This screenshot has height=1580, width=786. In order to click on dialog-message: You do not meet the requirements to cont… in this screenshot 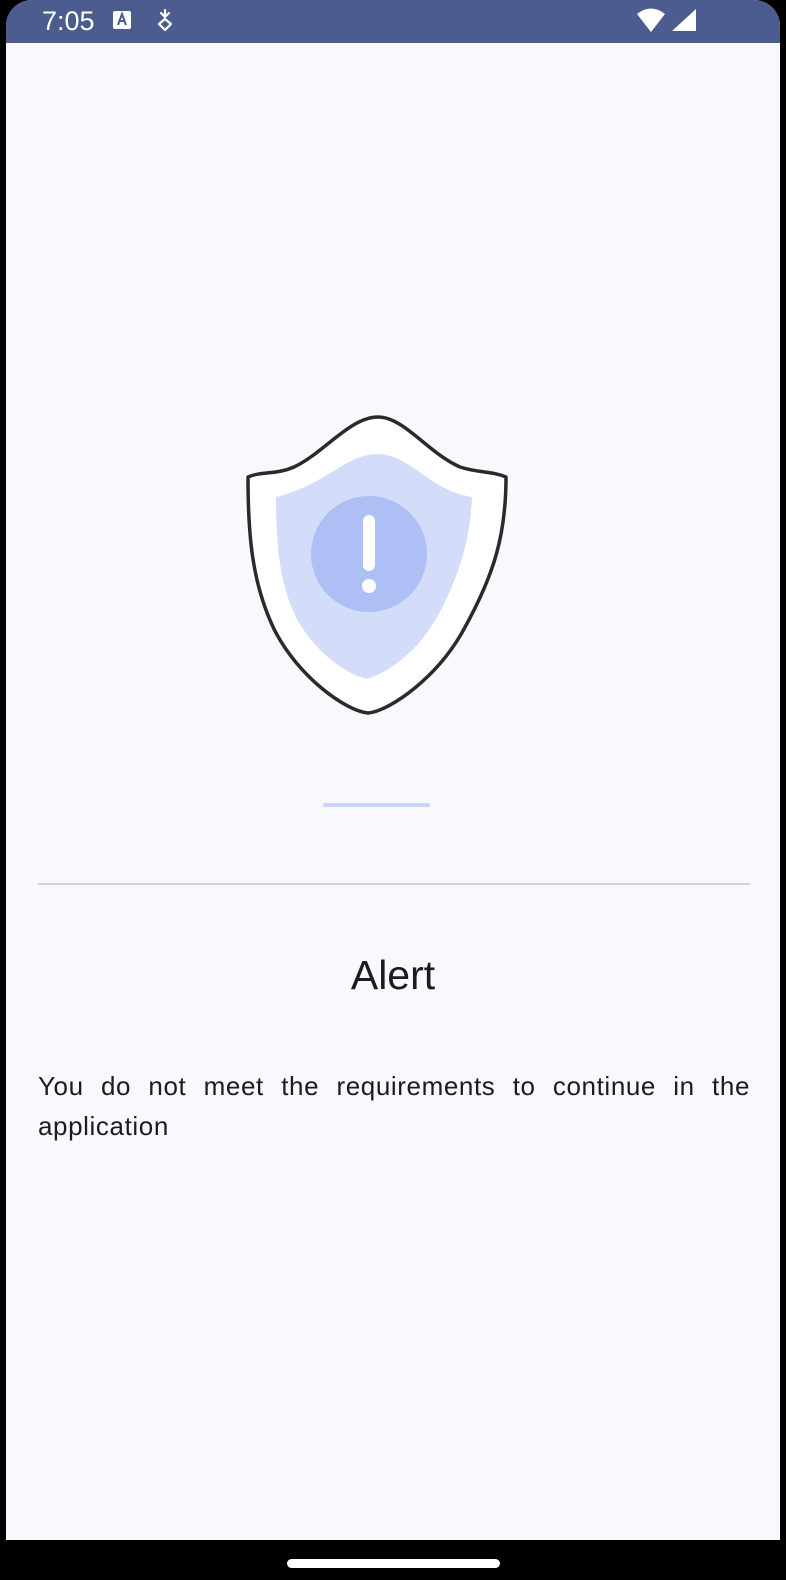, I will do `click(394, 1106)`.